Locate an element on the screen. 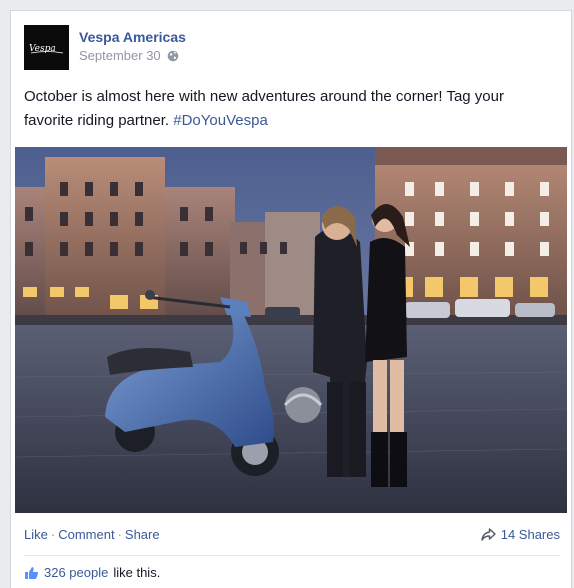 Image resolution: width=574 pixels, height=588 pixels. vespa-logo: Vespa is located at coordinates (46, 49).